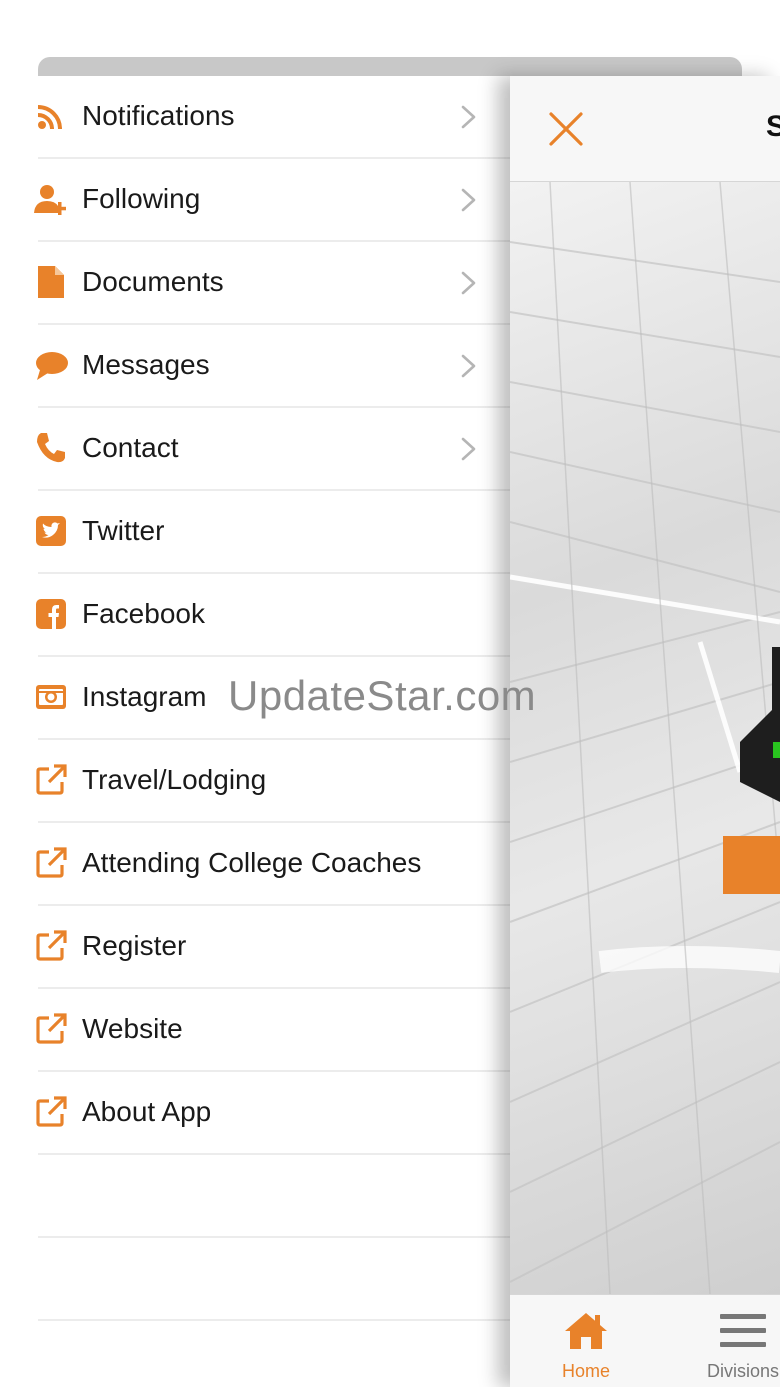 The image size is (780, 1387). Describe the element at coordinates (144, 696) in the screenshot. I see `menu-item-label: Instagram` at that location.